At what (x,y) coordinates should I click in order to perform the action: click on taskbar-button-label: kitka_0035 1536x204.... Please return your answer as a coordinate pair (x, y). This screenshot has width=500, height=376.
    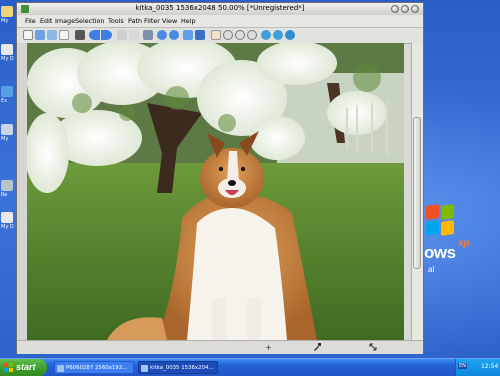
    Looking at the image, I should click on (182, 368).